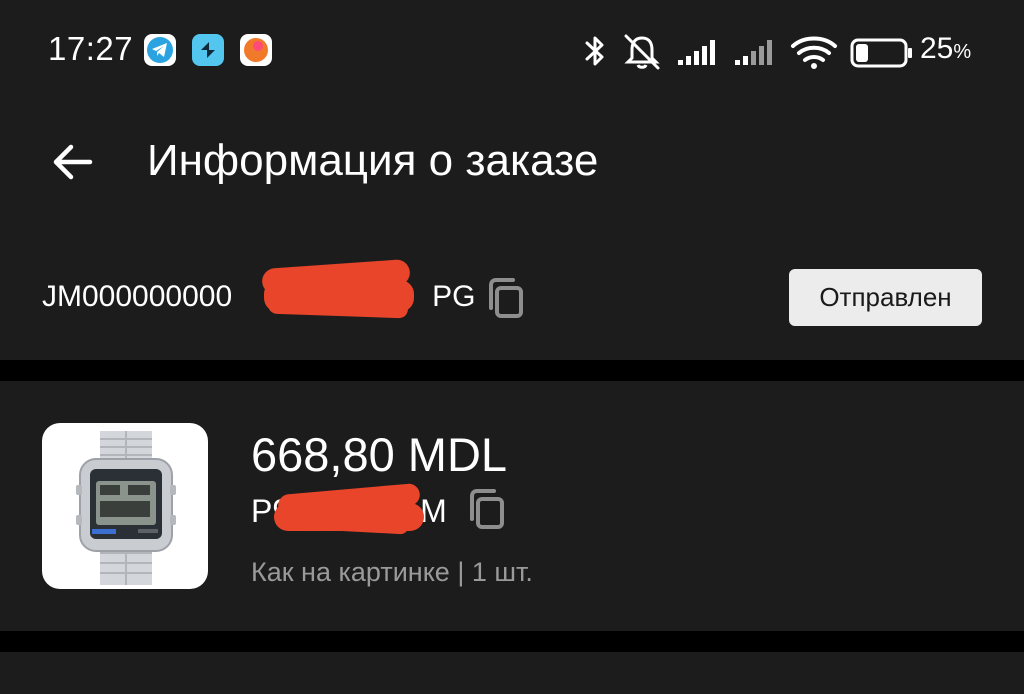  What do you see at coordinates (256, 50) in the screenshot?
I see `orange-app-icon` at bounding box center [256, 50].